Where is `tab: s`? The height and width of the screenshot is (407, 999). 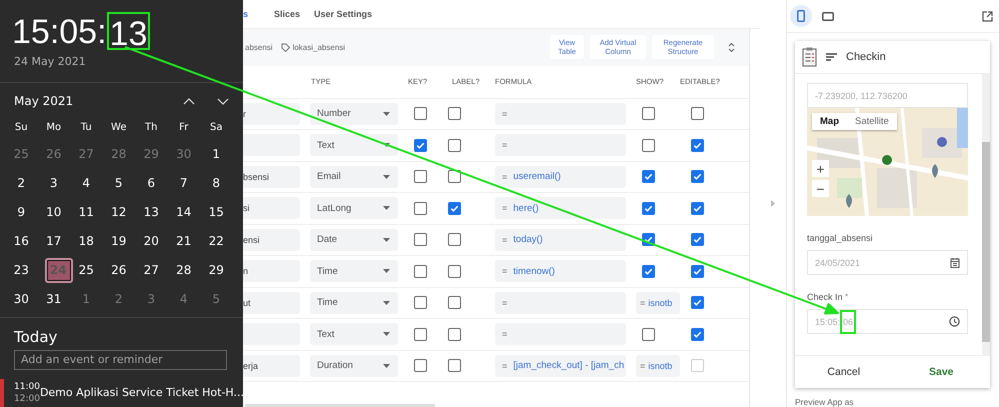 tab: s is located at coordinates (252, 13).